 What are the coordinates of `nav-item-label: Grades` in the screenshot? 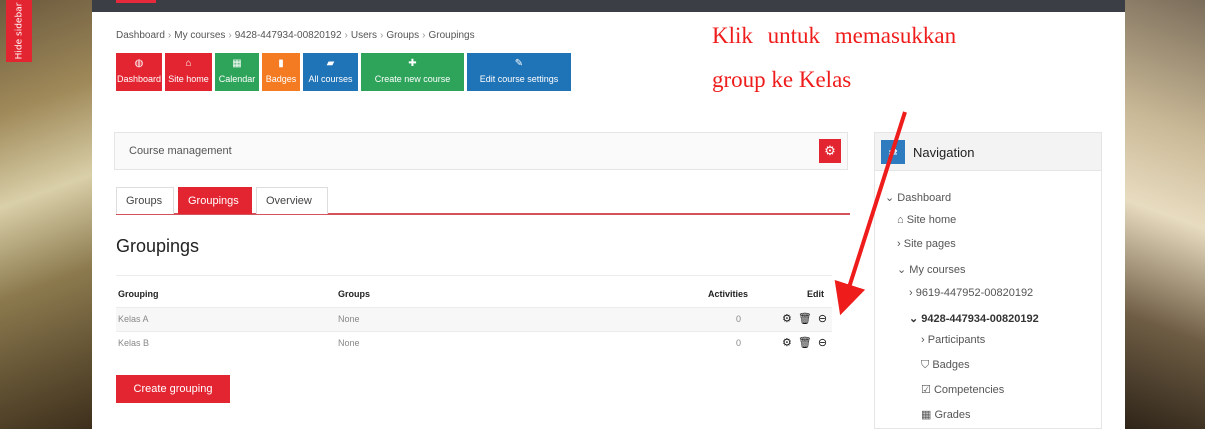 It's located at (952, 415).